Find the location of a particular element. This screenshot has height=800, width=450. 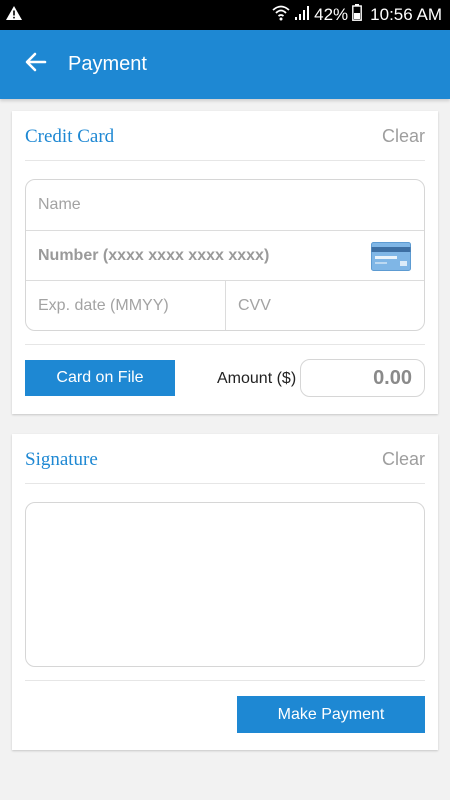

arrow-left-icon is located at coordinates (36, 64).